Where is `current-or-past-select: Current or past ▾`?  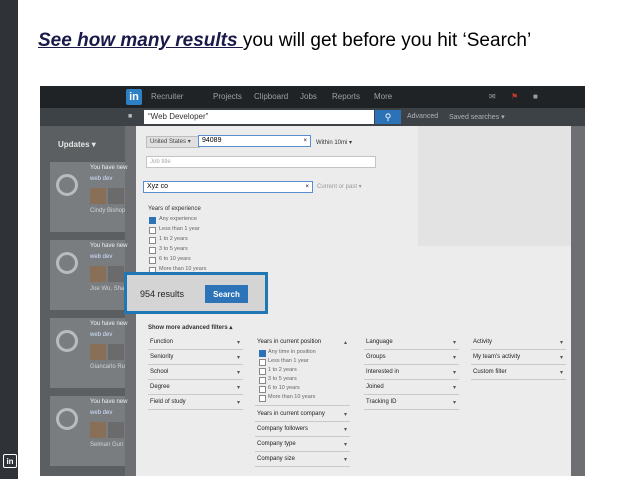 current-or-past-select: Current or past ▾ is located at coordinates (339, 186).